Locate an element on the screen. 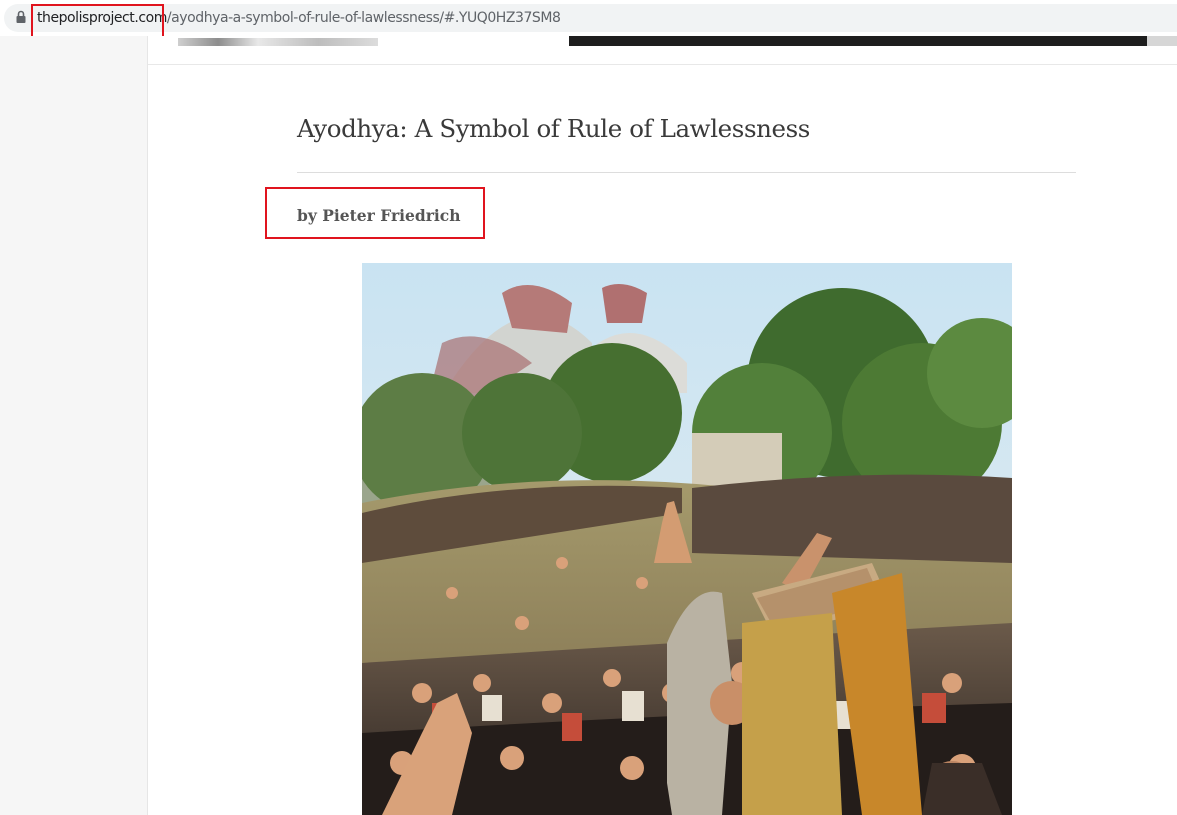  header-banner-dark is located at coordinates (858, 41).